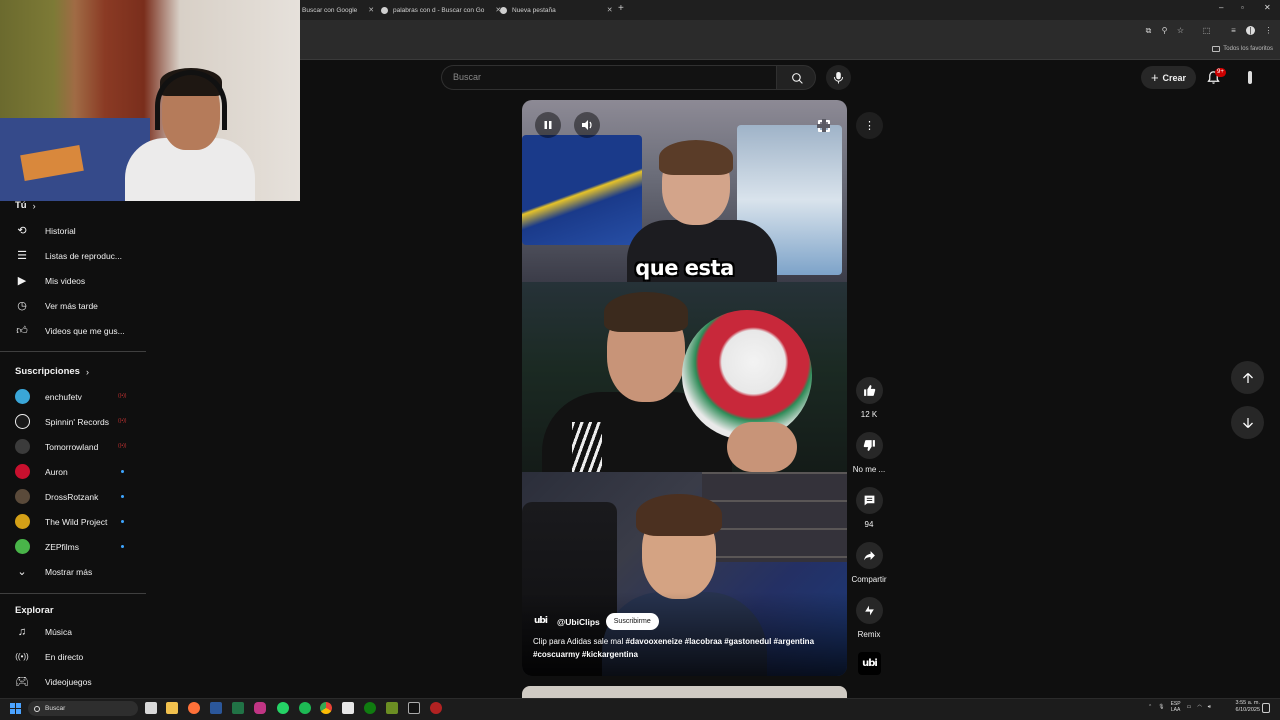 The width and height of the screenshot is (1280, 720). I want to click on store-icon, so click(348, 708).